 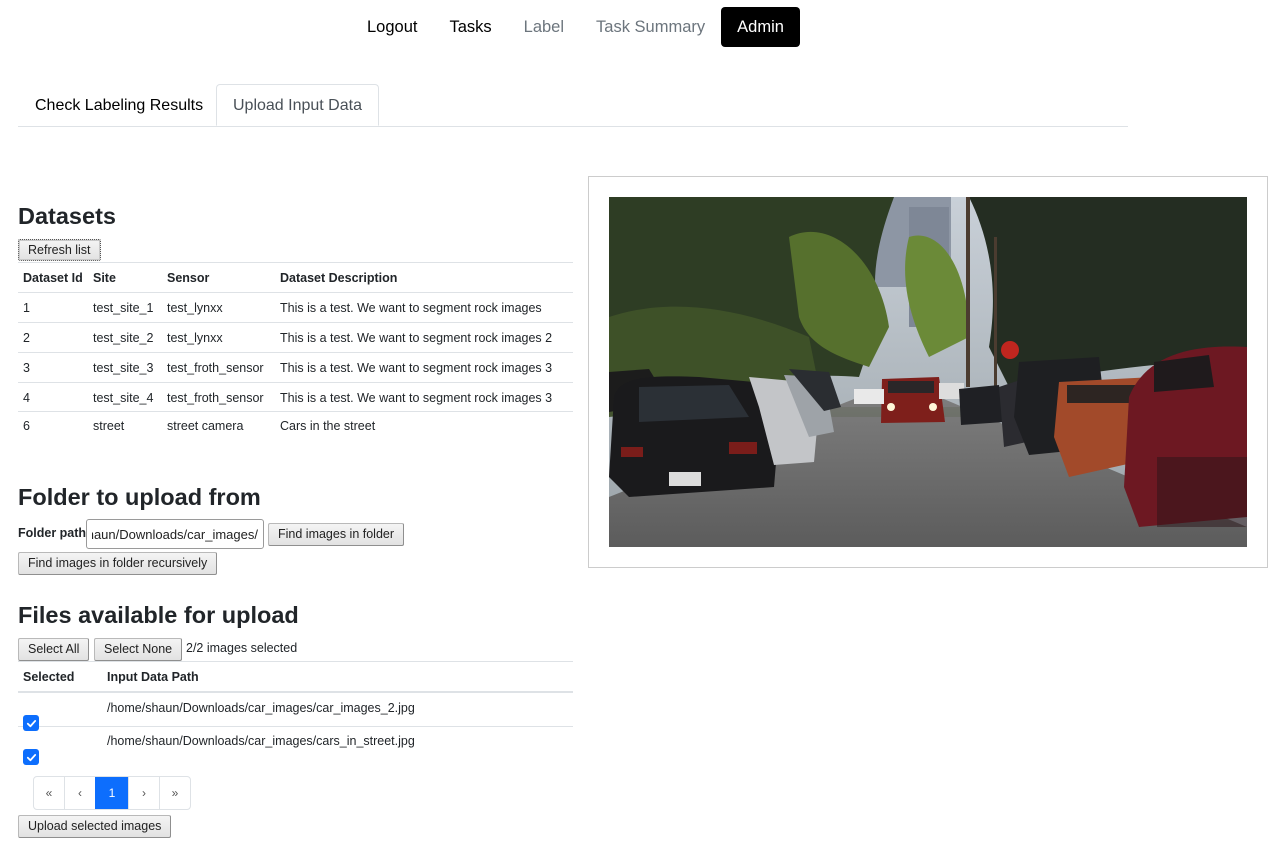 What do you see at coordinates (109, 426) in the screenshot?
I see `dataset-site: street` at bounding box center [109, 426].